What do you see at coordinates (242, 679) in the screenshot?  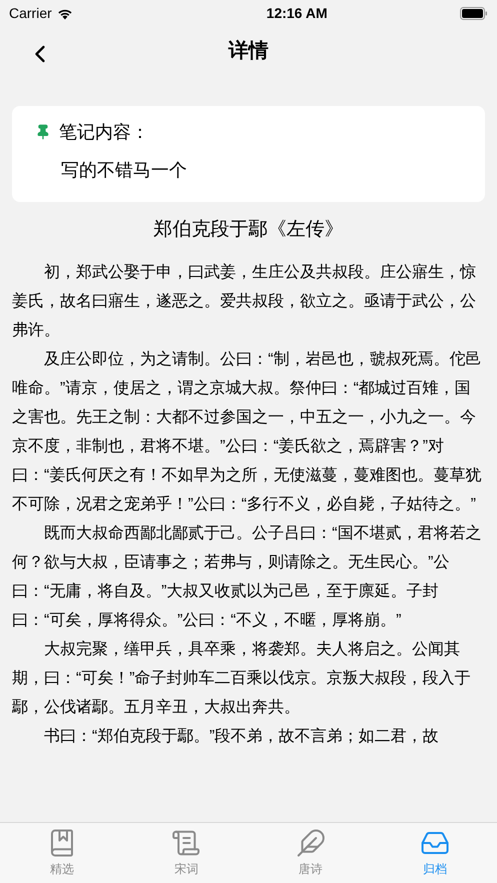 I see `article-paragraph: 大叔完聚，缮甲兵，具卒乘，将袭郑。夫人将启之。公闻其期，曰：“可矣！”命子封帅车二百乘以伐京。京叛大叔段，段入于鄢，公伐诸鄢。五月辛丑，大叔出奔共。` at bounding box center [242, 679].